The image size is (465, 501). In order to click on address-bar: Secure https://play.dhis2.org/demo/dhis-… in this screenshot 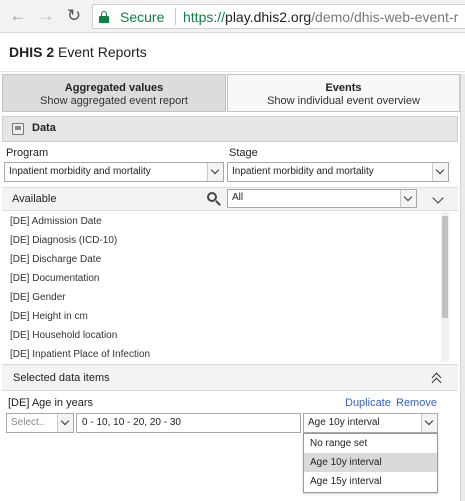, I will do `click(278, 16)`.